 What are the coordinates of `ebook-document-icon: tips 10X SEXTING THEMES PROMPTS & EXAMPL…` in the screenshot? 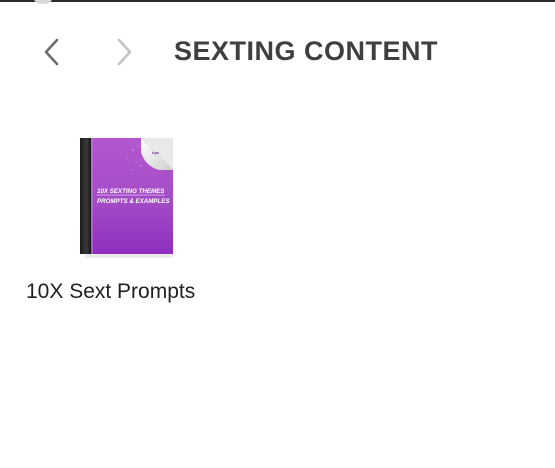 It's located at (126, 198).